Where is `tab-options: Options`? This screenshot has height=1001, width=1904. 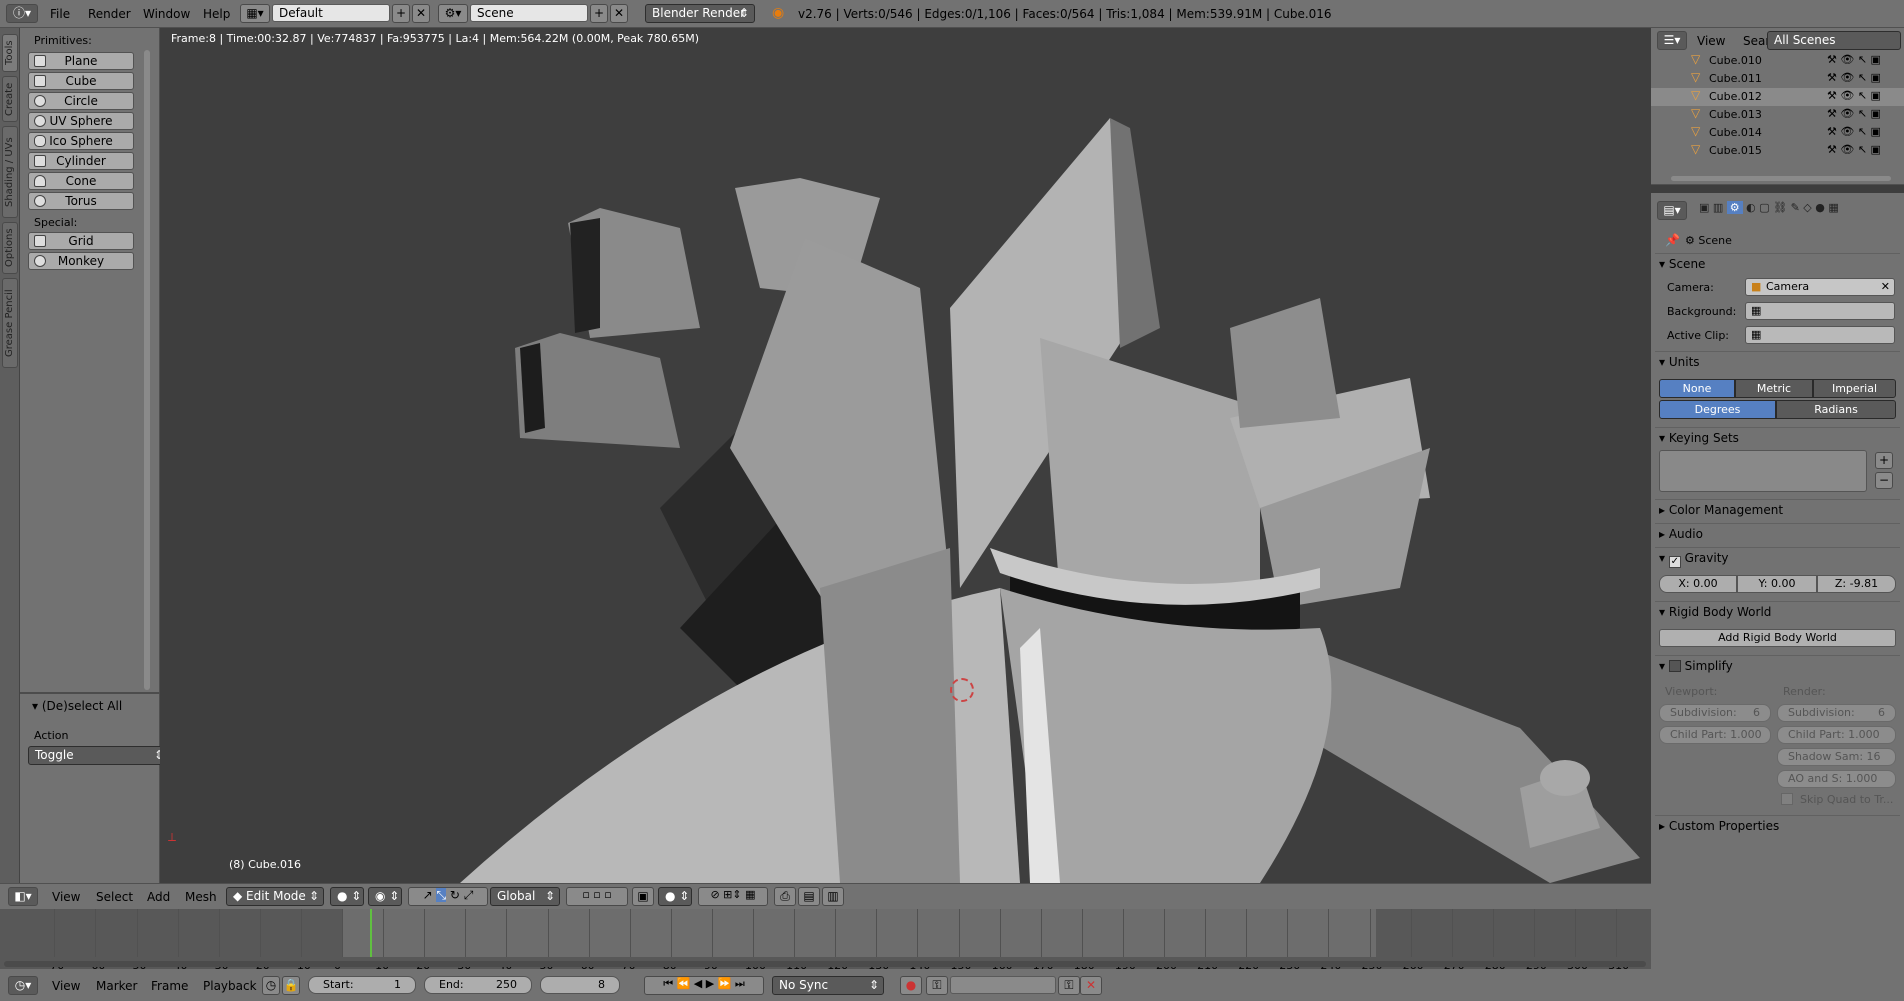 tab-options: Options is located at coordinates (10, 248).